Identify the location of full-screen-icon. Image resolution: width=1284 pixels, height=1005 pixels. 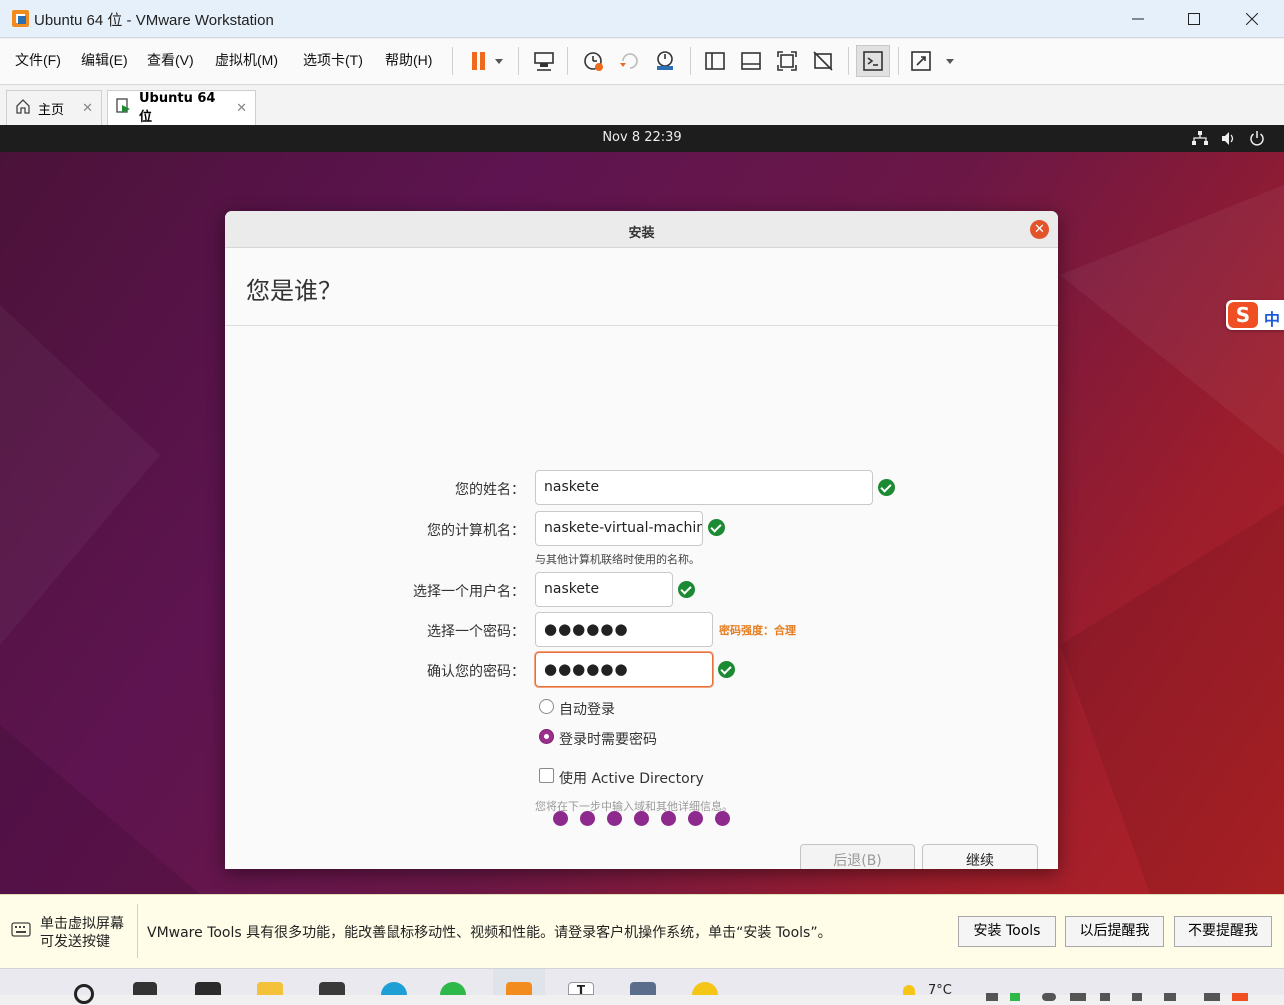
(787, 61).